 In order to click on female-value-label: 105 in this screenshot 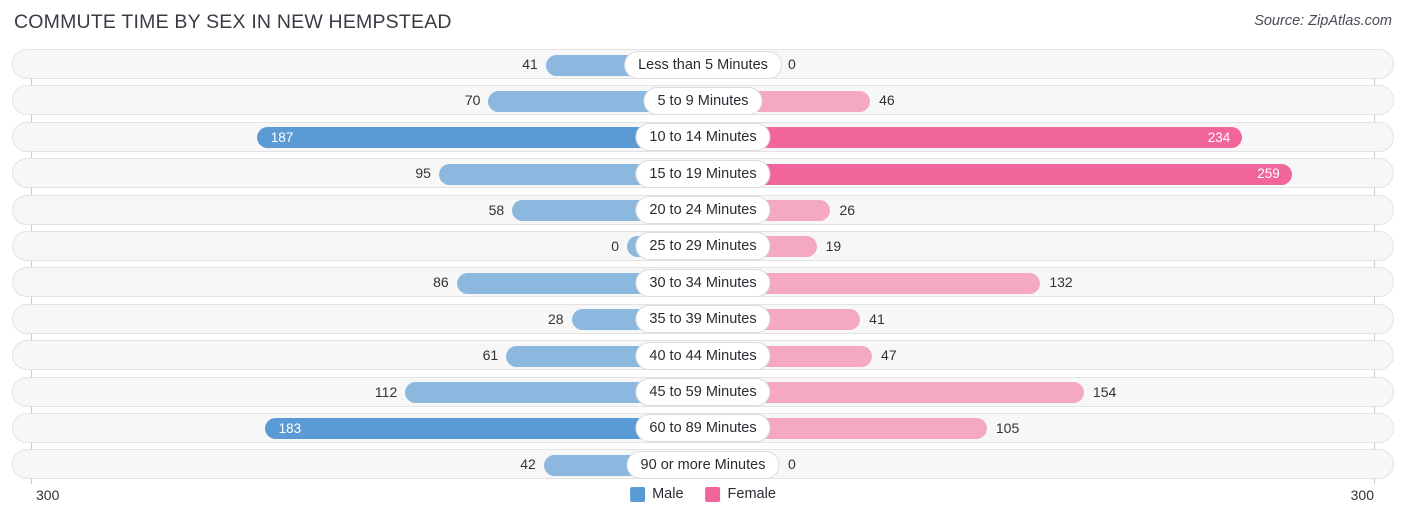, I will do `click(1007, 427)`.